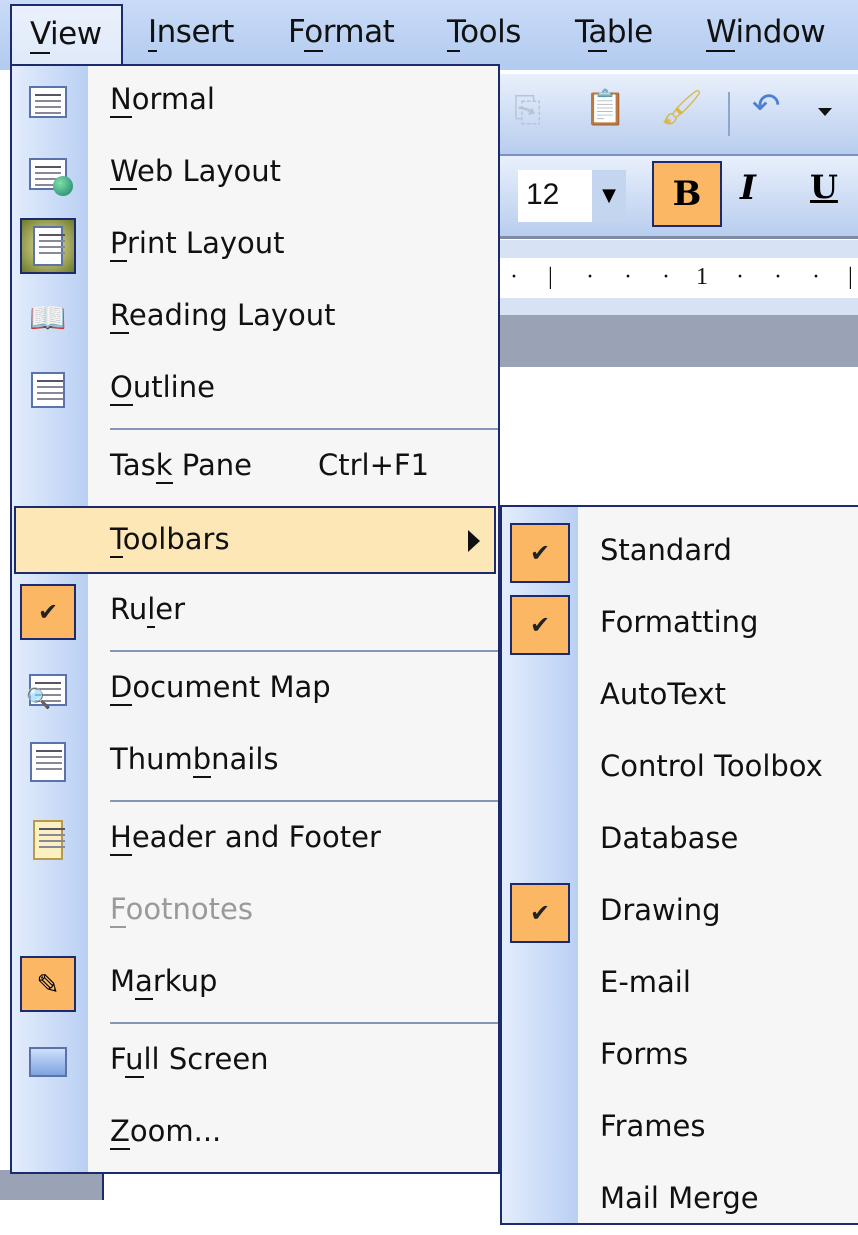 This screenshot has height=1235, width=858. What do you see at coordinates (679, 437) in the screenshot?
I see `document-page` at bounding box center [679, 437].